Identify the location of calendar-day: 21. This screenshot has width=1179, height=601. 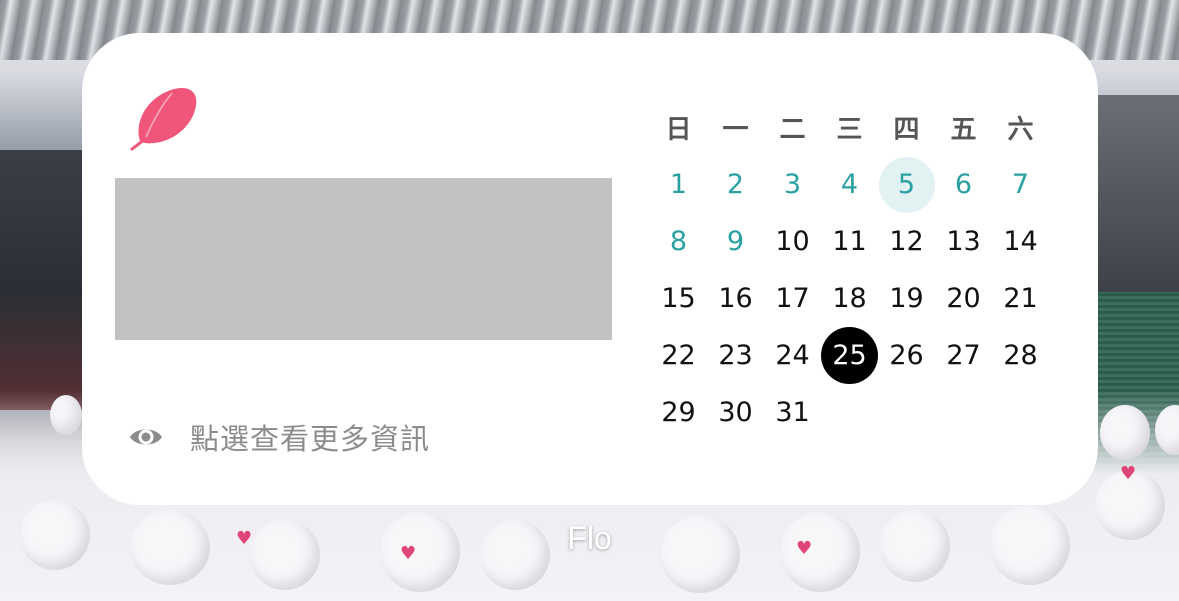
(1020, 298).